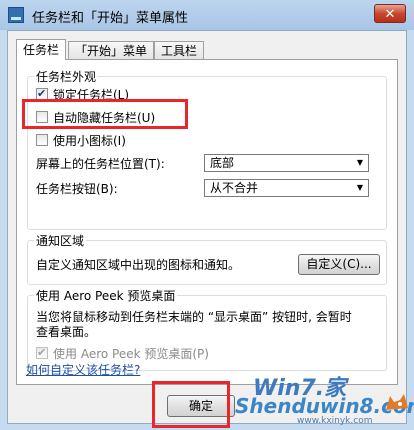 Image resolution: width=414 pixels, height=430 pixels. What do you see at coordinates (222, 163) in the screenshot?
I see `taskbar-position-value: 底部` at bounding box center [222, 163].